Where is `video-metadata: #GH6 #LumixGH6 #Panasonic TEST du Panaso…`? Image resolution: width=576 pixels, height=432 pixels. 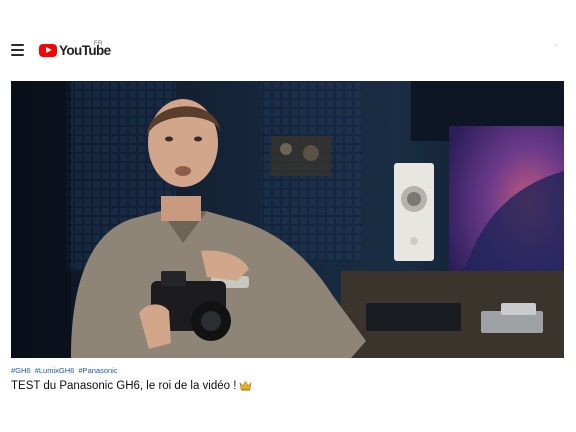
video-metadata: #GH6 #LumixGH6 #Panasonic TEST du Panaso… is located at coordinates (287, 381).